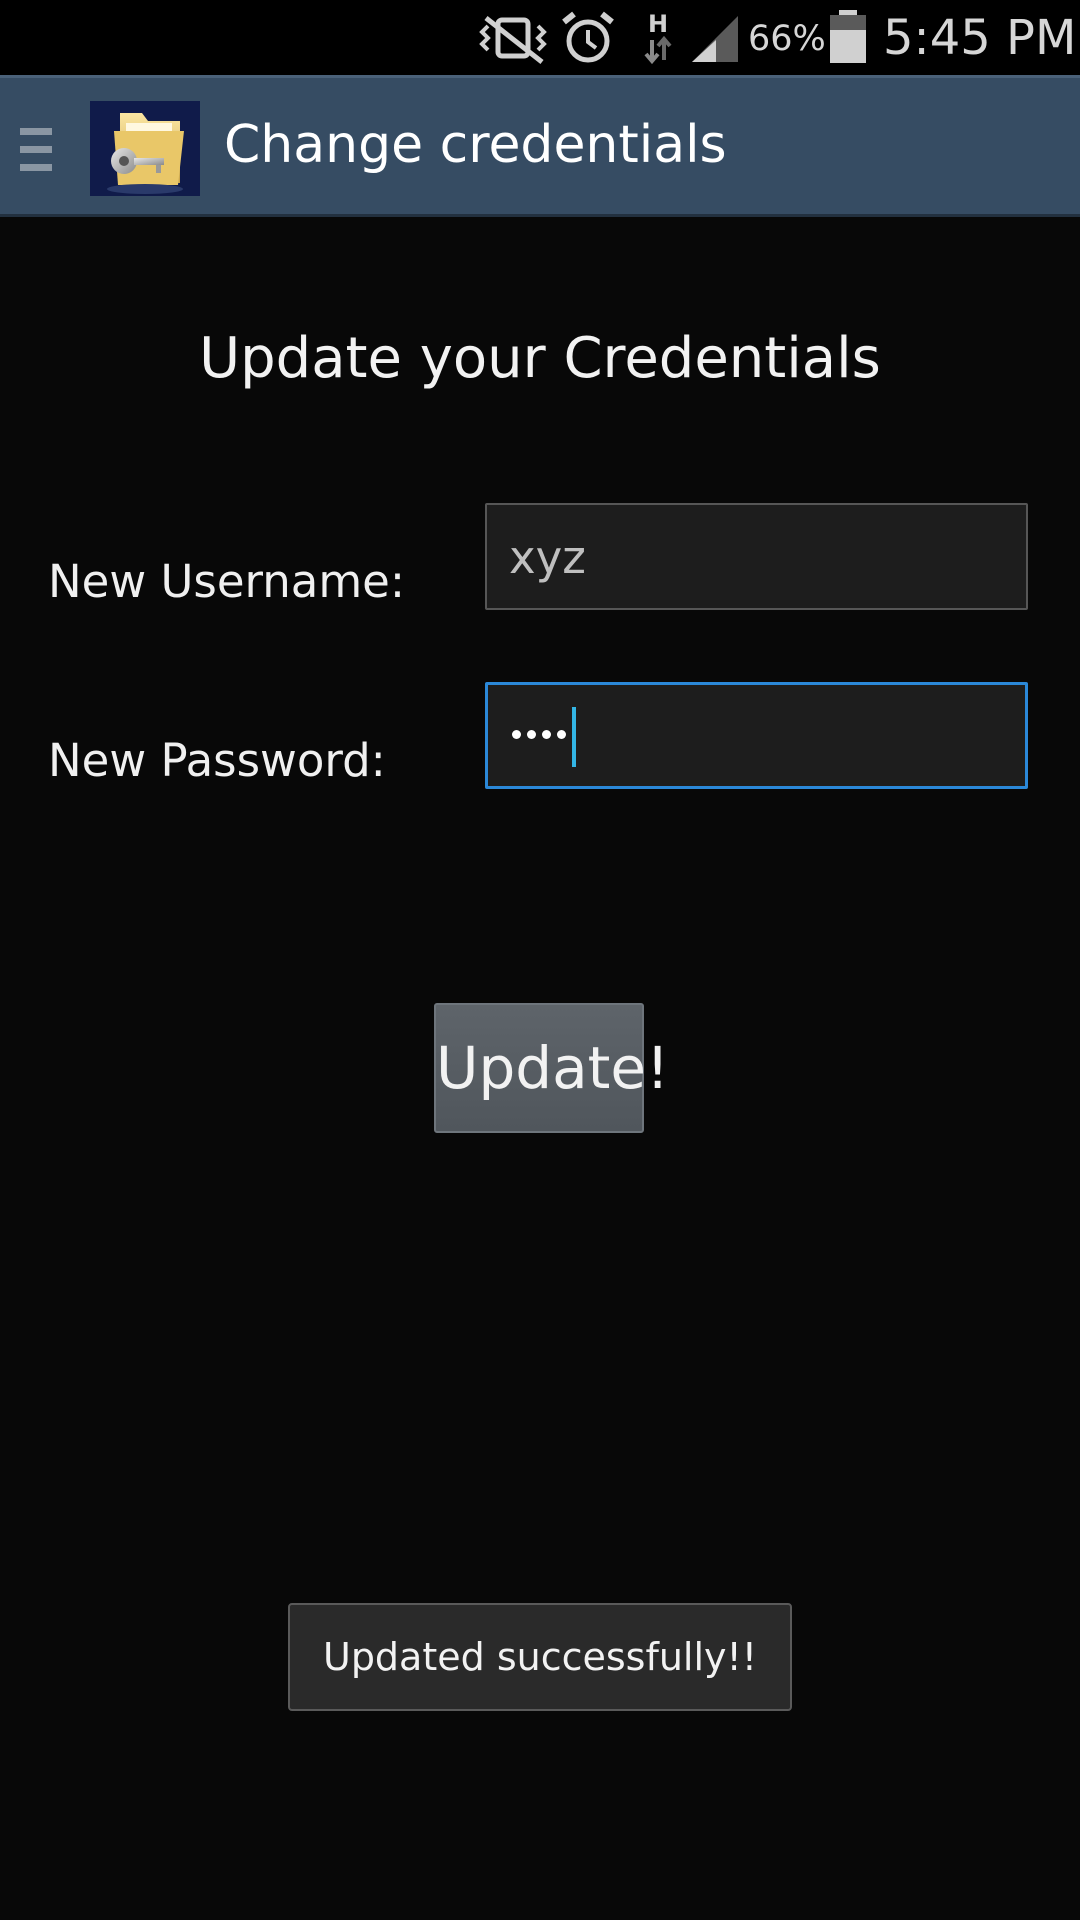 The height and width of the screenshot is (1920, 1080). What do you see at coordinates (539, 734) in the screenshot?
I see `password-mask` at bounding box center [539, 734].